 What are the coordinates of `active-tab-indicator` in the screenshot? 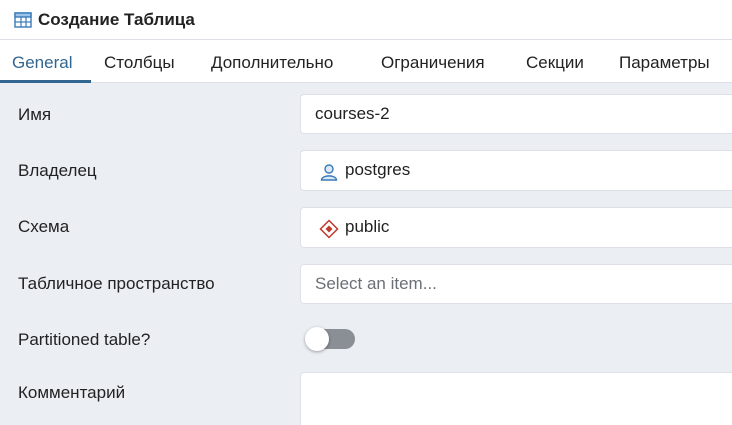 It's located at (45, 81).